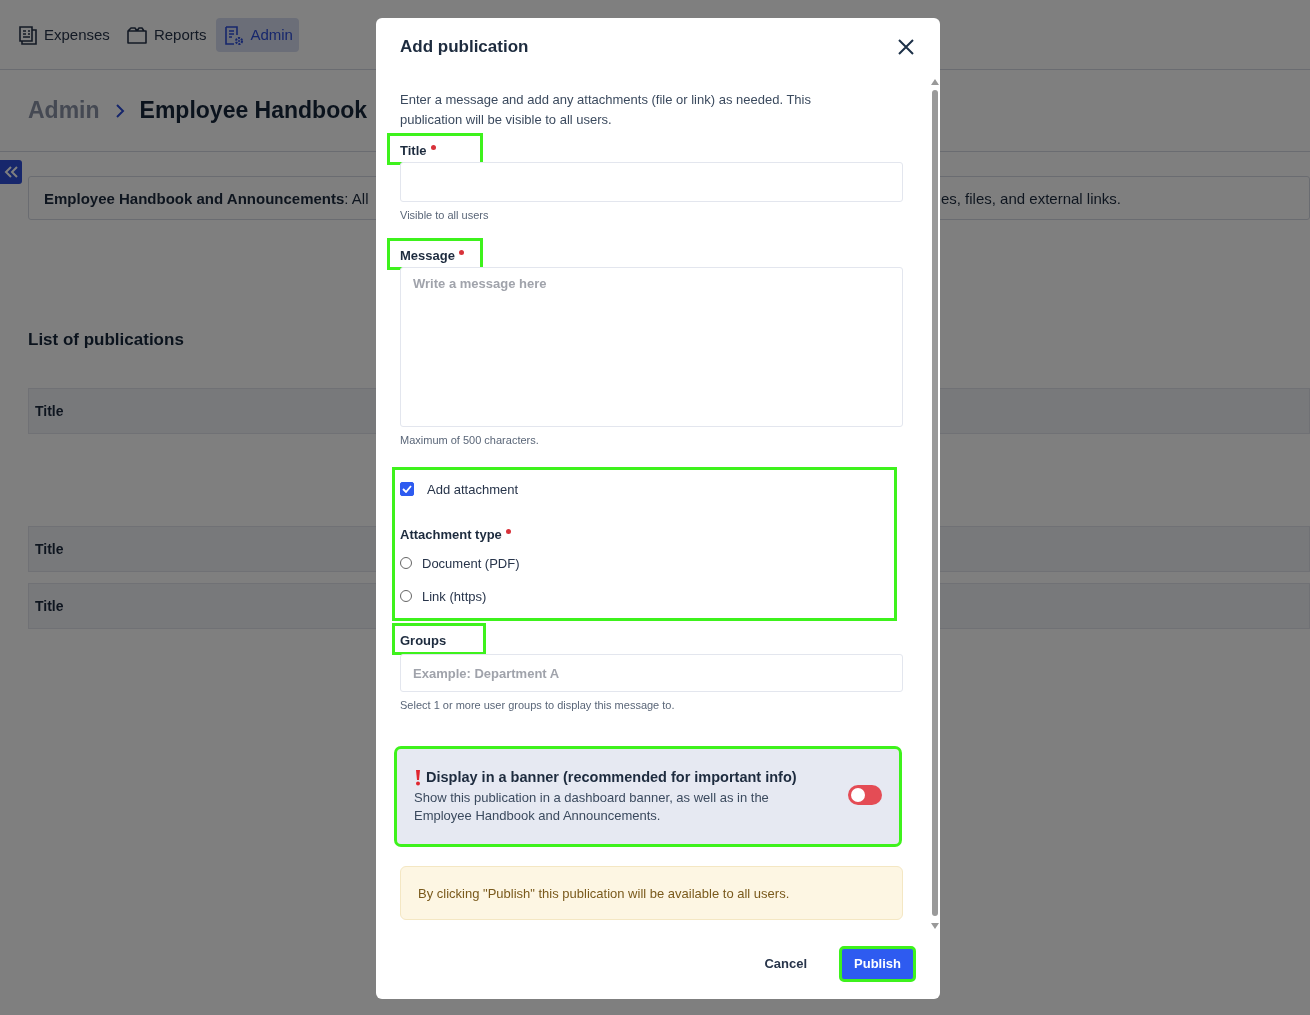 The image size is (1310, 1015). What do you see at coordinates (106, 340) in the screenshot?
I see `section-heading: List of publications` at bounding box center [106, 340].